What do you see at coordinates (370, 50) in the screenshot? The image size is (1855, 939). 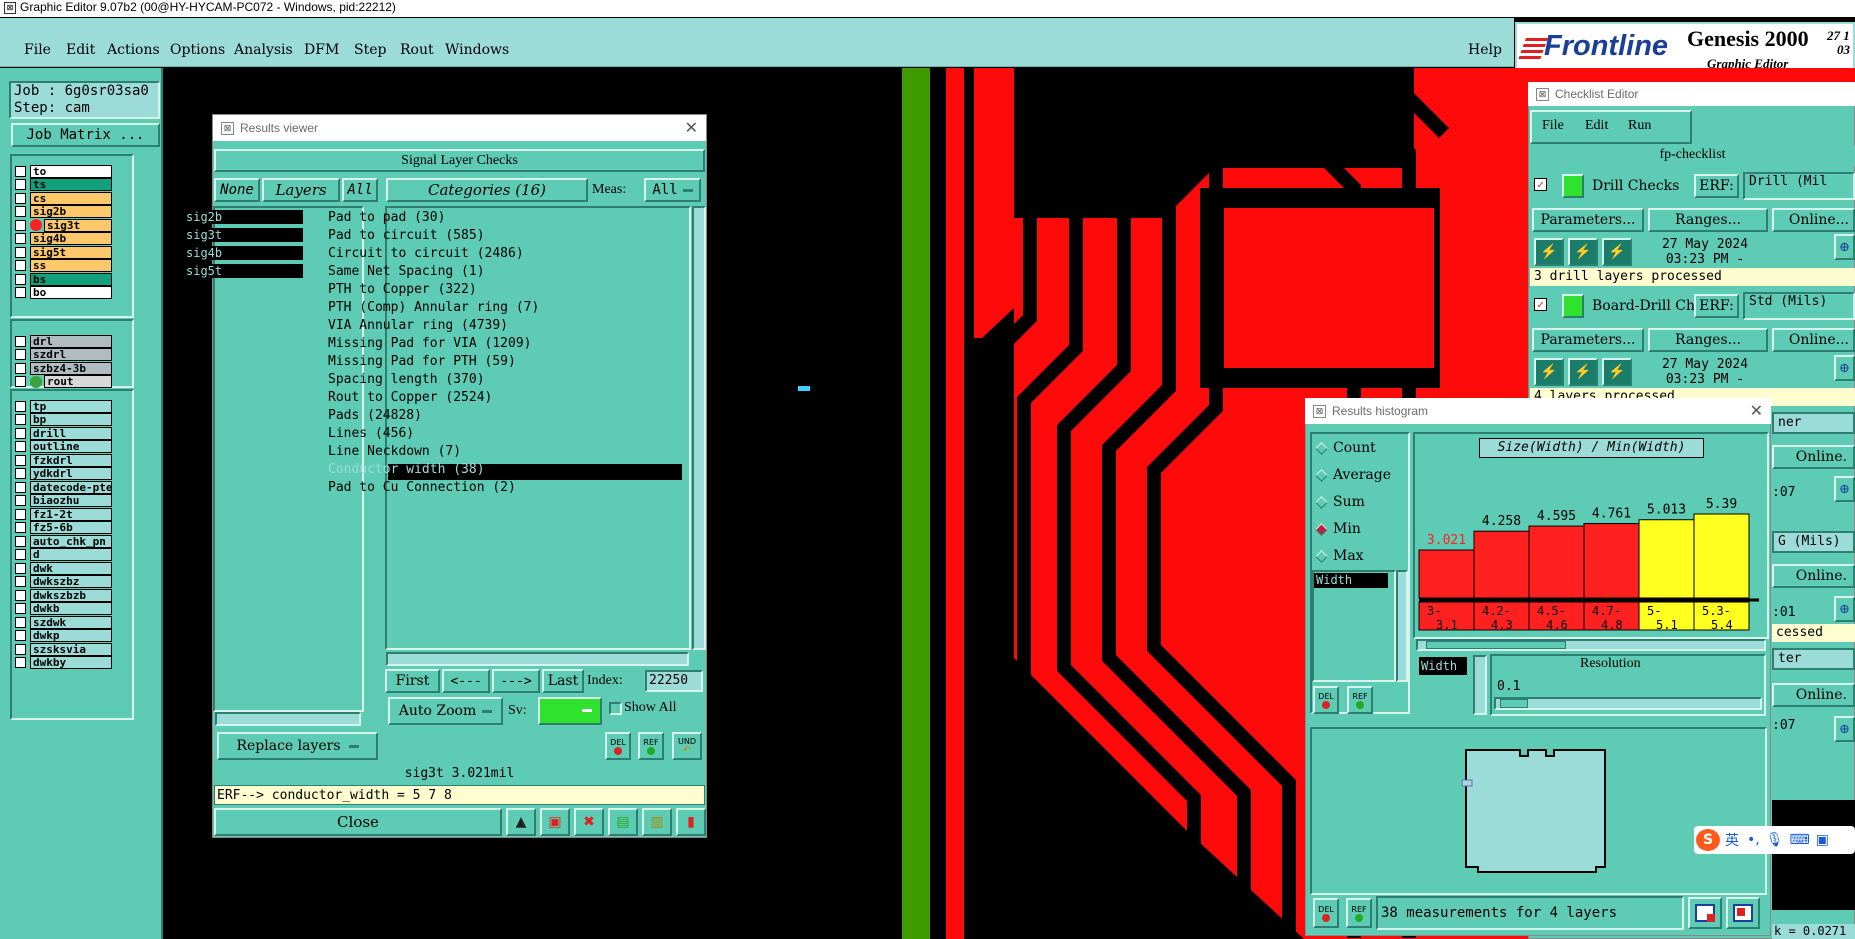 I see `menu-step: Step` at bounding box center [370, 50].